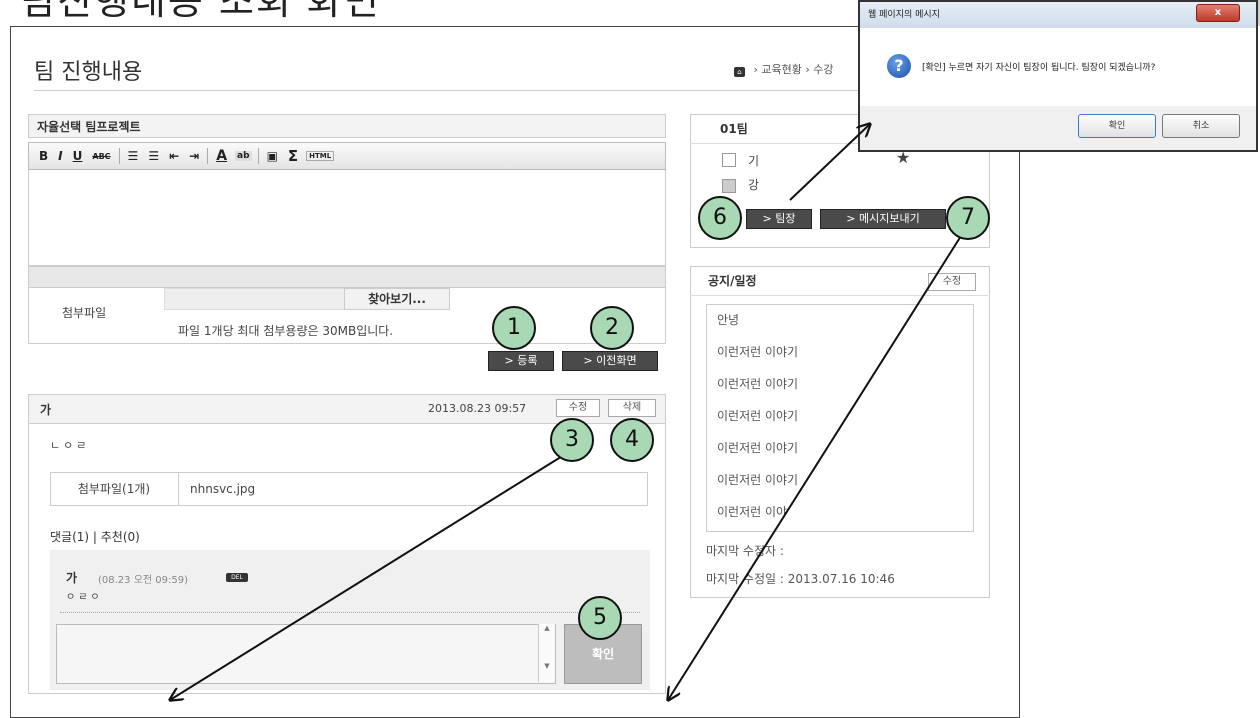  I want to click on marker-3: 3, so click(572, 440).